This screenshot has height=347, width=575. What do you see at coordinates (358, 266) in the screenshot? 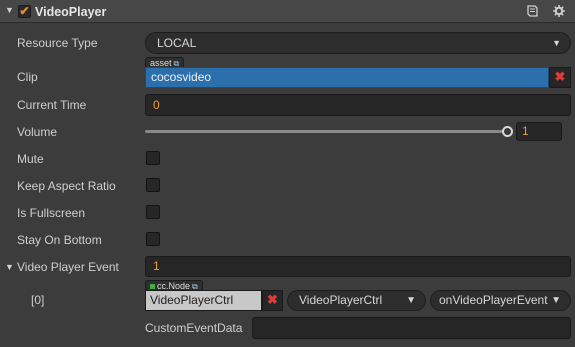
I see `event-count-input: 1` at bounding box center [358, 266].